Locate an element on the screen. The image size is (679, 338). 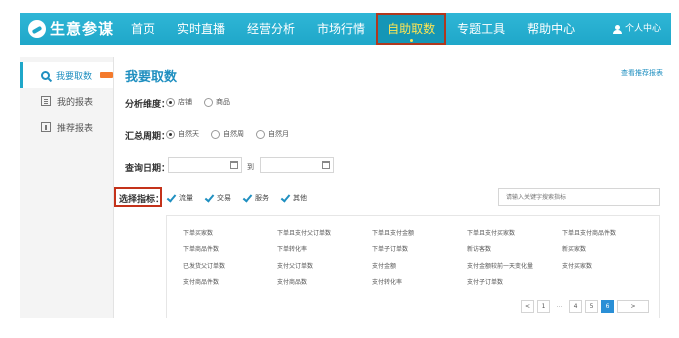
nav-home: 首页 is located at coordinates (143, 29).